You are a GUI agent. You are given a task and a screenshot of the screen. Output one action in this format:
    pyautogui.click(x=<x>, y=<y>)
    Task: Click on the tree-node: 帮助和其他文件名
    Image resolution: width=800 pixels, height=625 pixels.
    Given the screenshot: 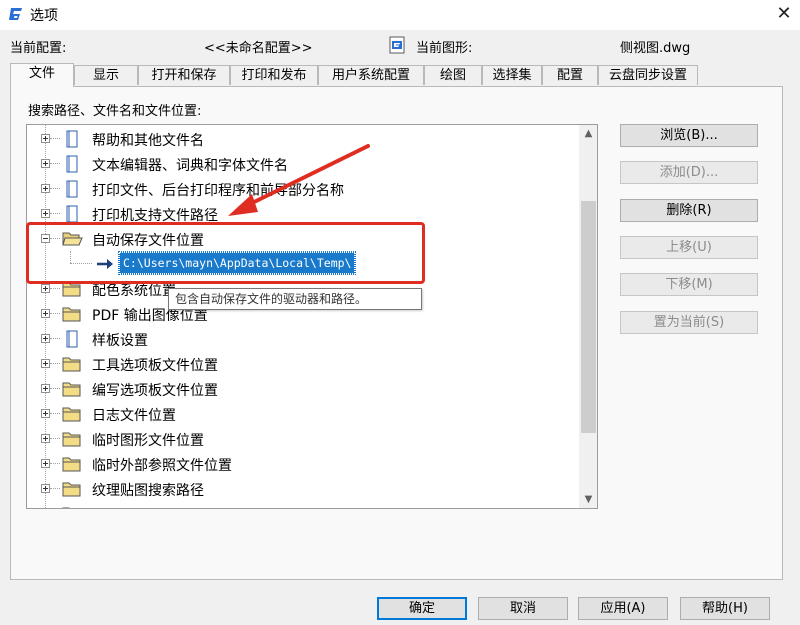 What is the action you would take?
    pyautogui.click(x=307, y=139)
    